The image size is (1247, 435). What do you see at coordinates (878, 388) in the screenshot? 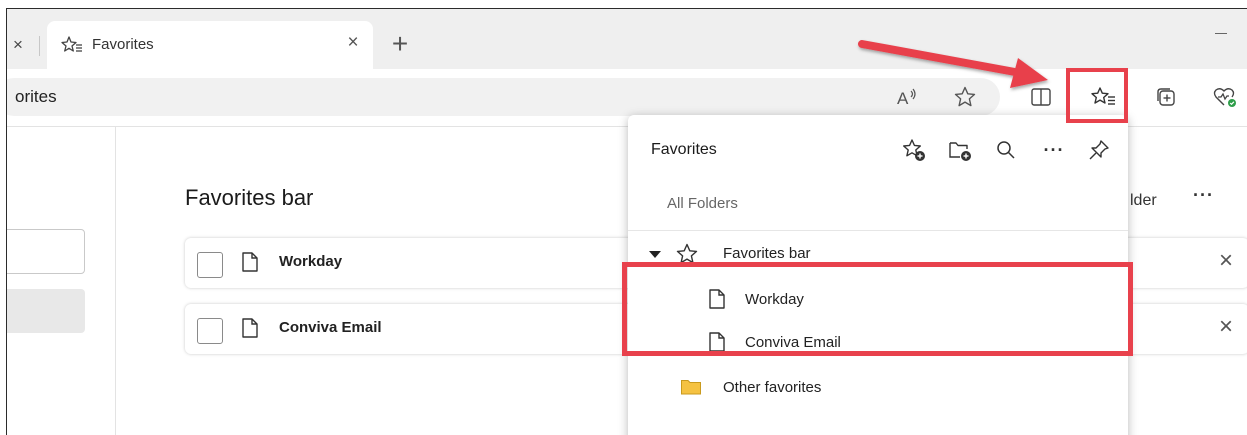
I see `tree-folder-other-favorites: Other favorites` at bounding box center [878, 388].